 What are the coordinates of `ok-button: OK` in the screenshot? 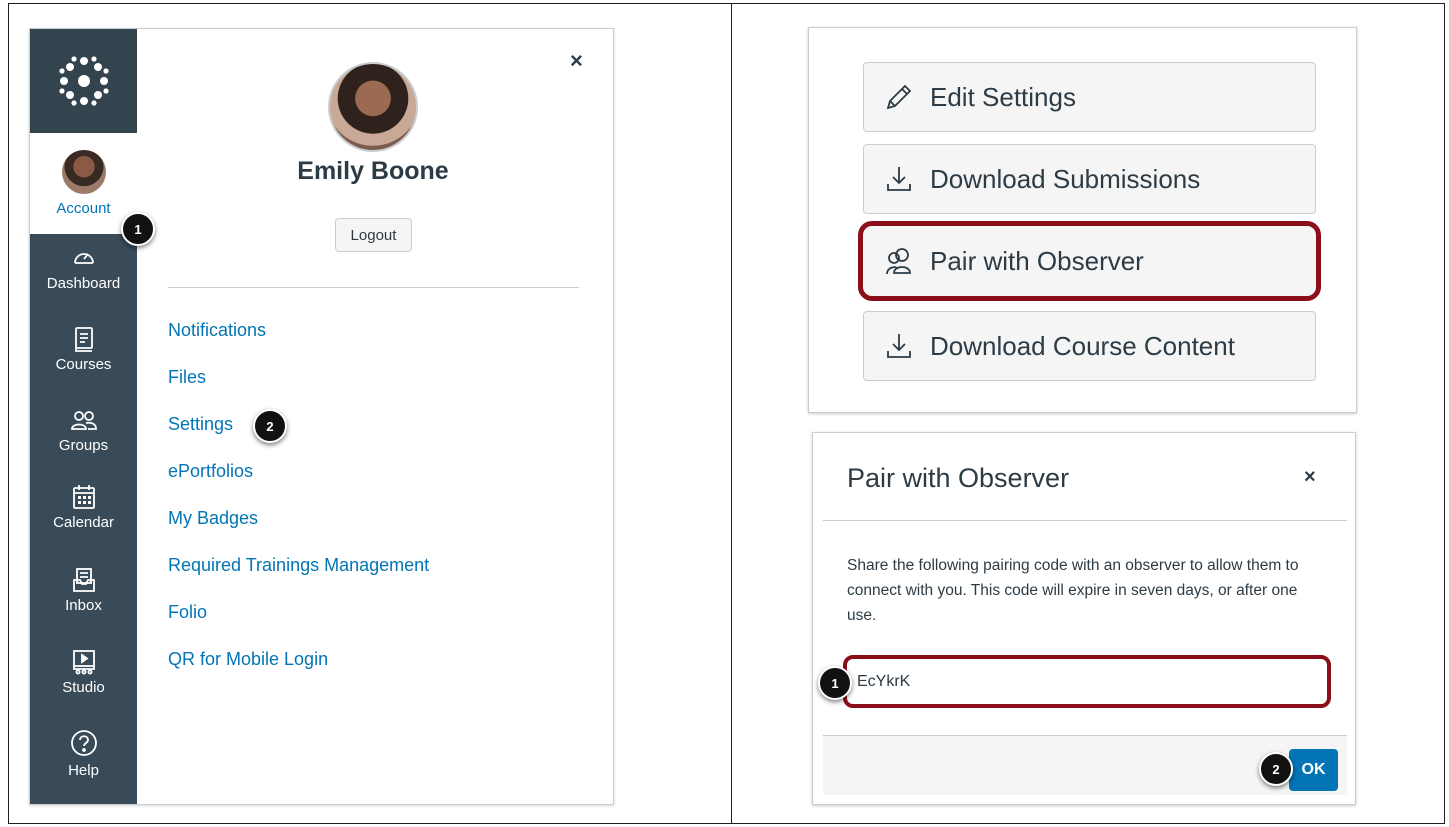 It's located at (1313, 770).